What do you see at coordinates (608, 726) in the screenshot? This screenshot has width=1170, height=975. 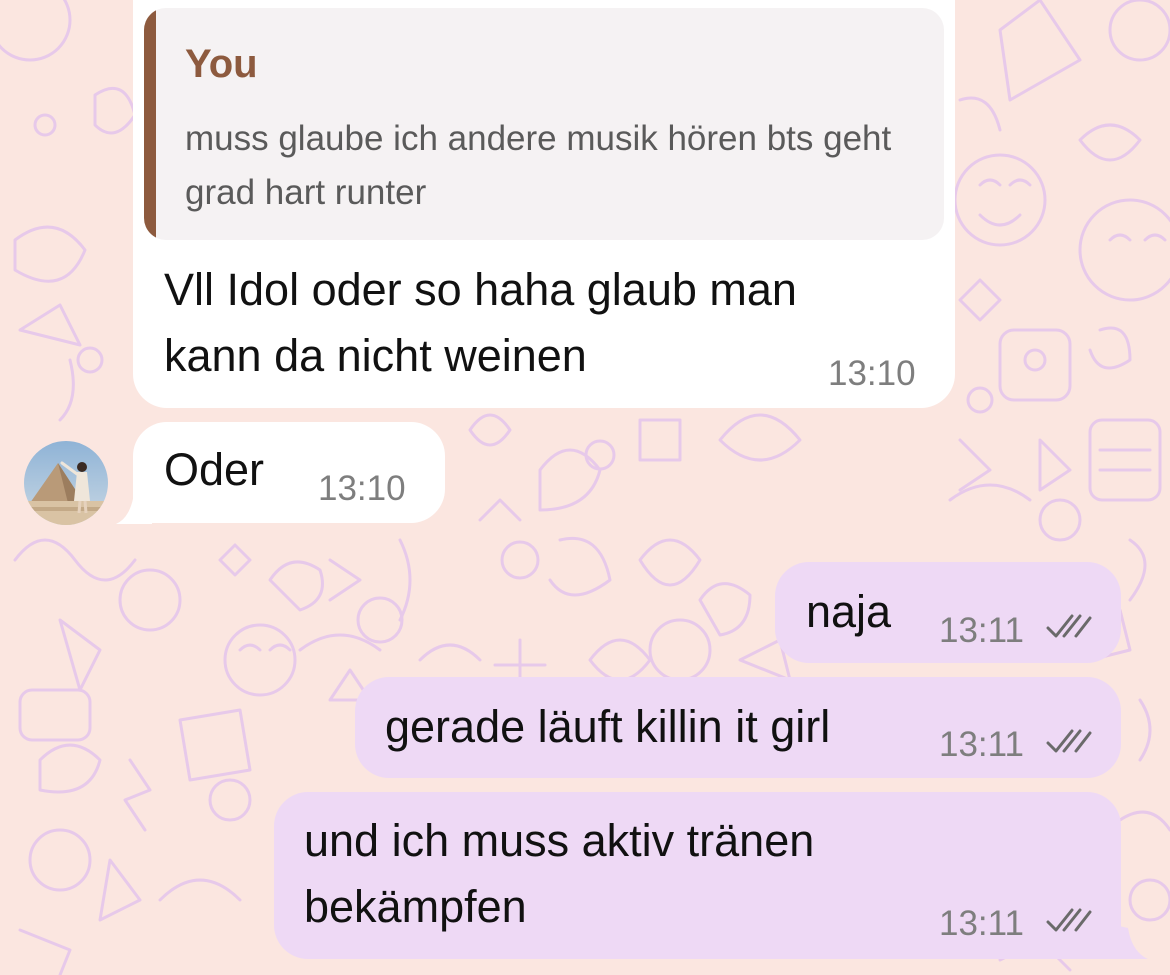 I see `message-text-line: gerade läuft killin it girl` at bounding box center [608, 726].